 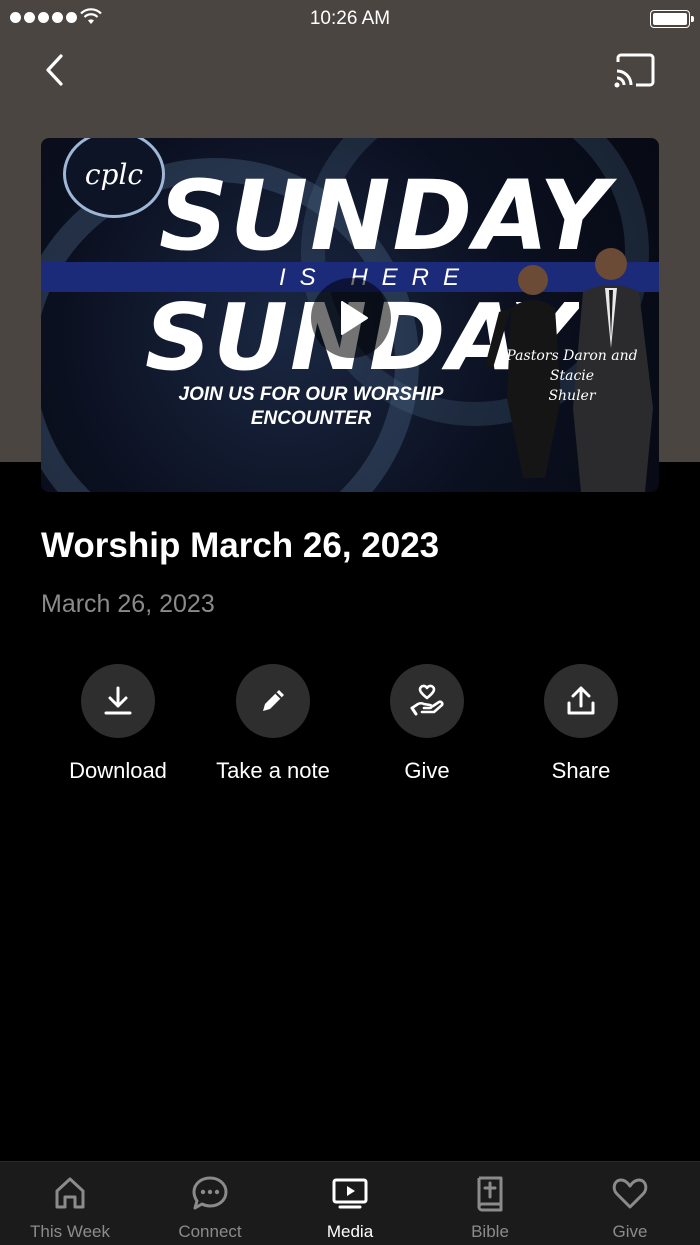 I want to click on download-button: Download, so click(x=118, y=724).